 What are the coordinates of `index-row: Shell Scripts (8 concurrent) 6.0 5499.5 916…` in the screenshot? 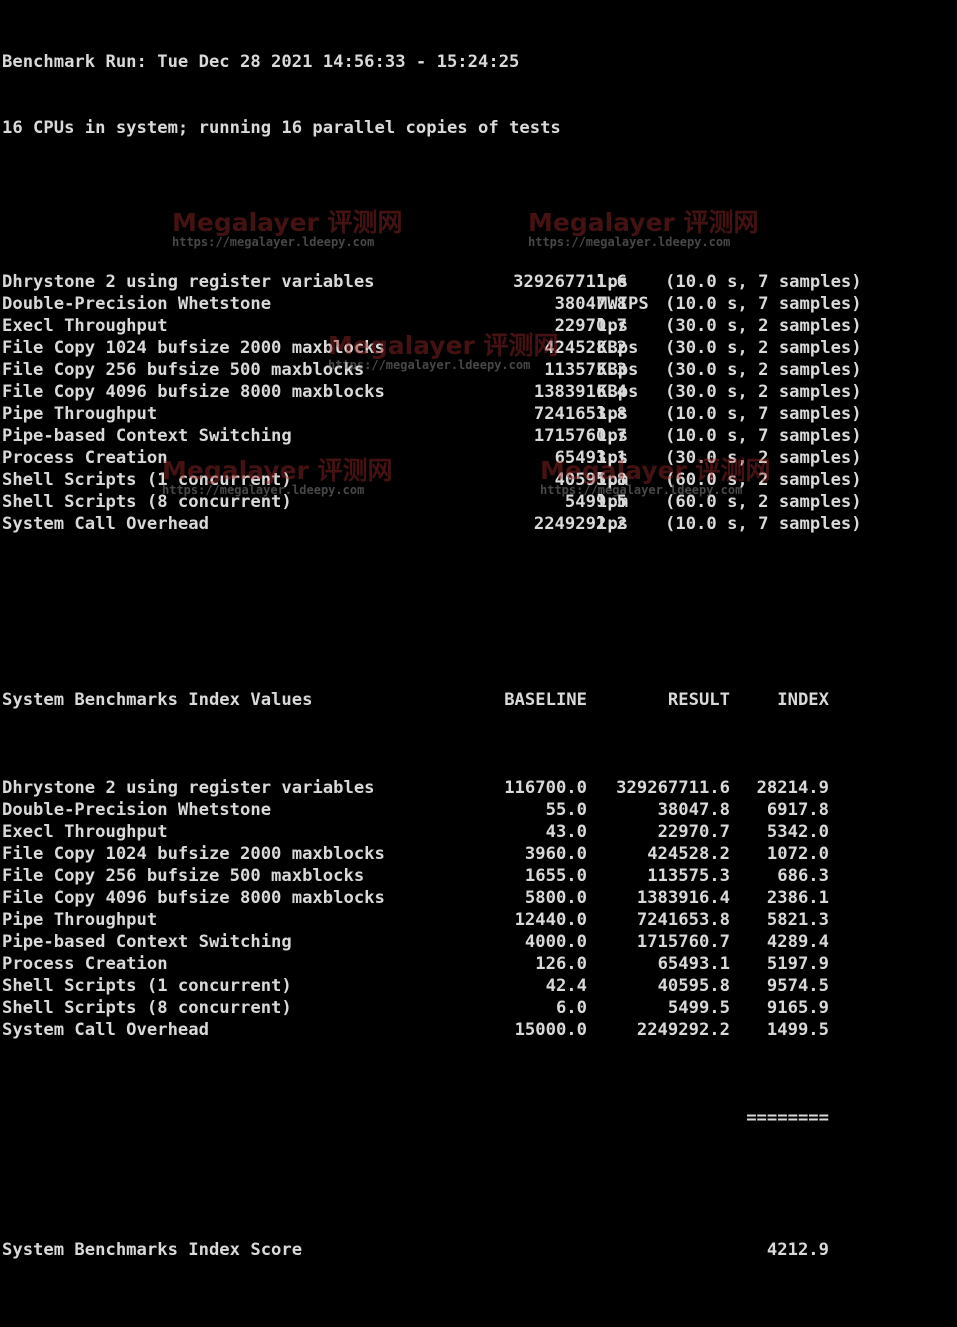 It's located at (477, 1008).